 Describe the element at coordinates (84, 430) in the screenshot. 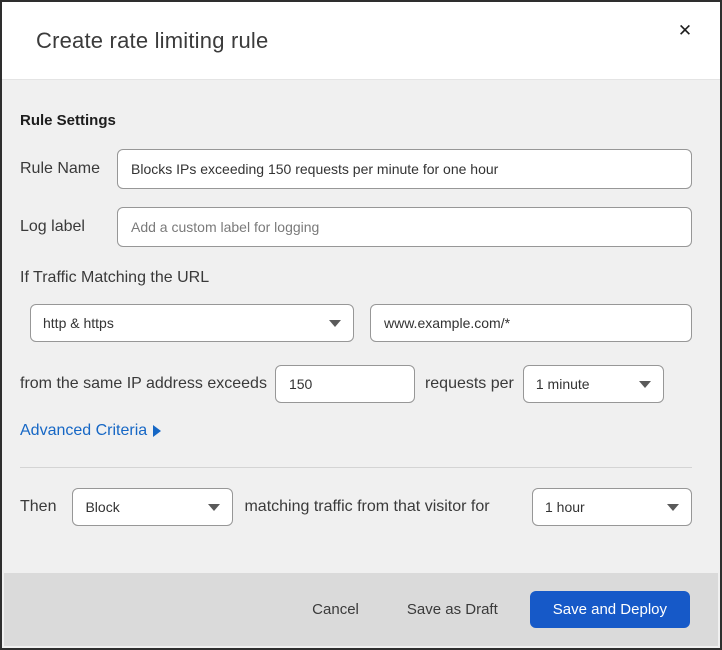

I see `advanced-criteria-label: Advanced Criteria` at that location.